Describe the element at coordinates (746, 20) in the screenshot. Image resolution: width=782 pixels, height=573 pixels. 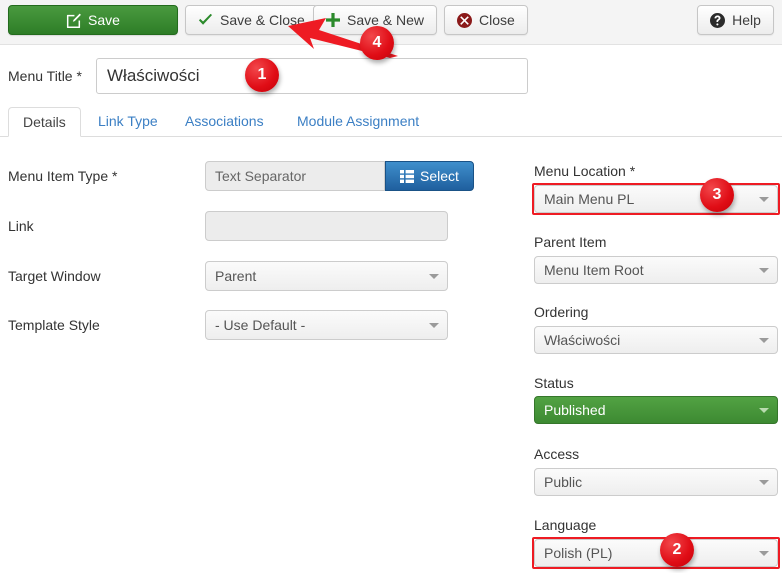
I see `help-button-label: Help` at that location.